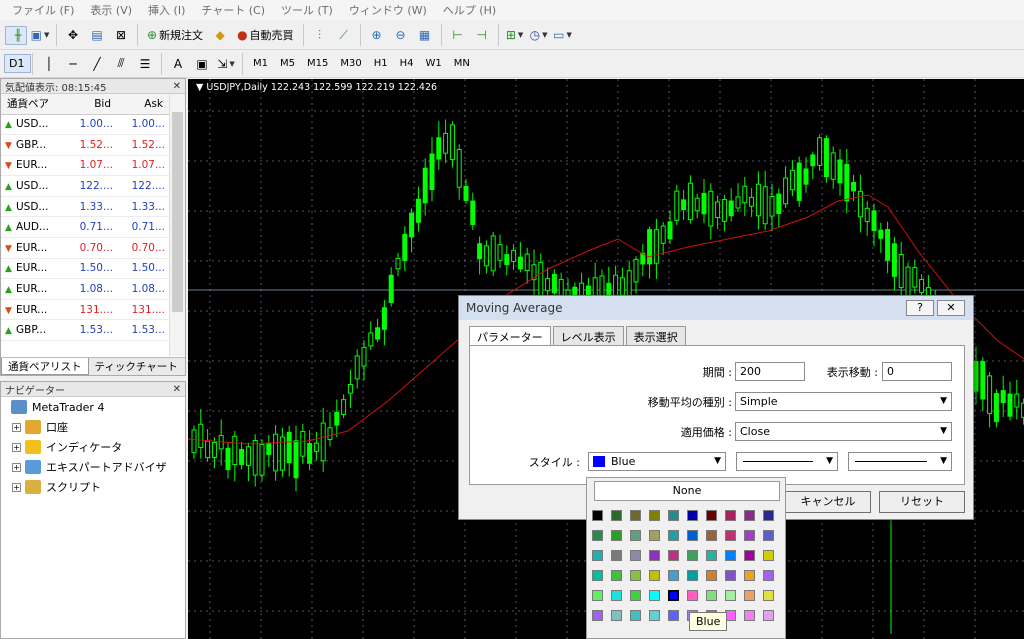 The image size is (1024, 639). I want to click on close-button: ✕, so click(951, 308).